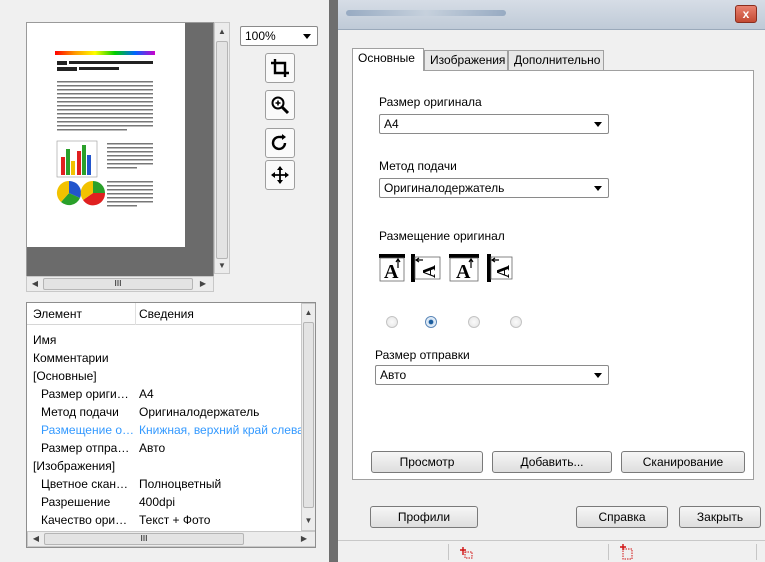 Image resolution: width=765 pixels, height=562 pixels. Describe the element at coordinates (551, 551) in the screenshot. I see `status-bar` at that location.